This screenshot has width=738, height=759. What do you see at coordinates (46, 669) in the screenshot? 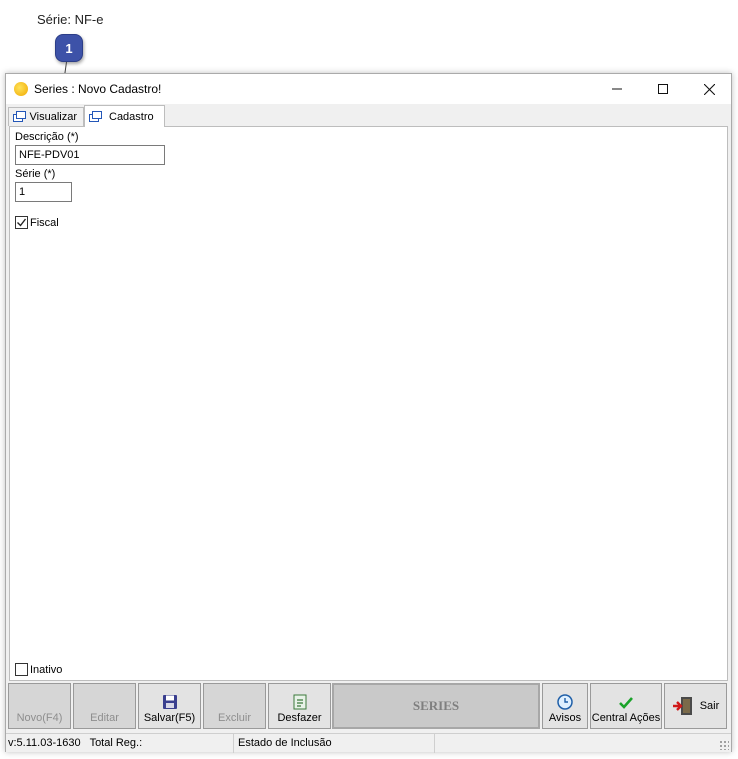
I see `inativo-label: Inativo` at bounding box center [46, 669].